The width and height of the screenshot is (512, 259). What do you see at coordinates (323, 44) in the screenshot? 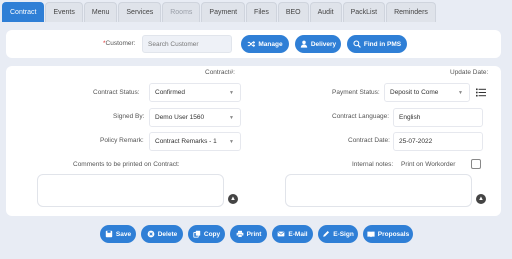
I see `delivery-label: Delivery` at bounding box center [323, 44].